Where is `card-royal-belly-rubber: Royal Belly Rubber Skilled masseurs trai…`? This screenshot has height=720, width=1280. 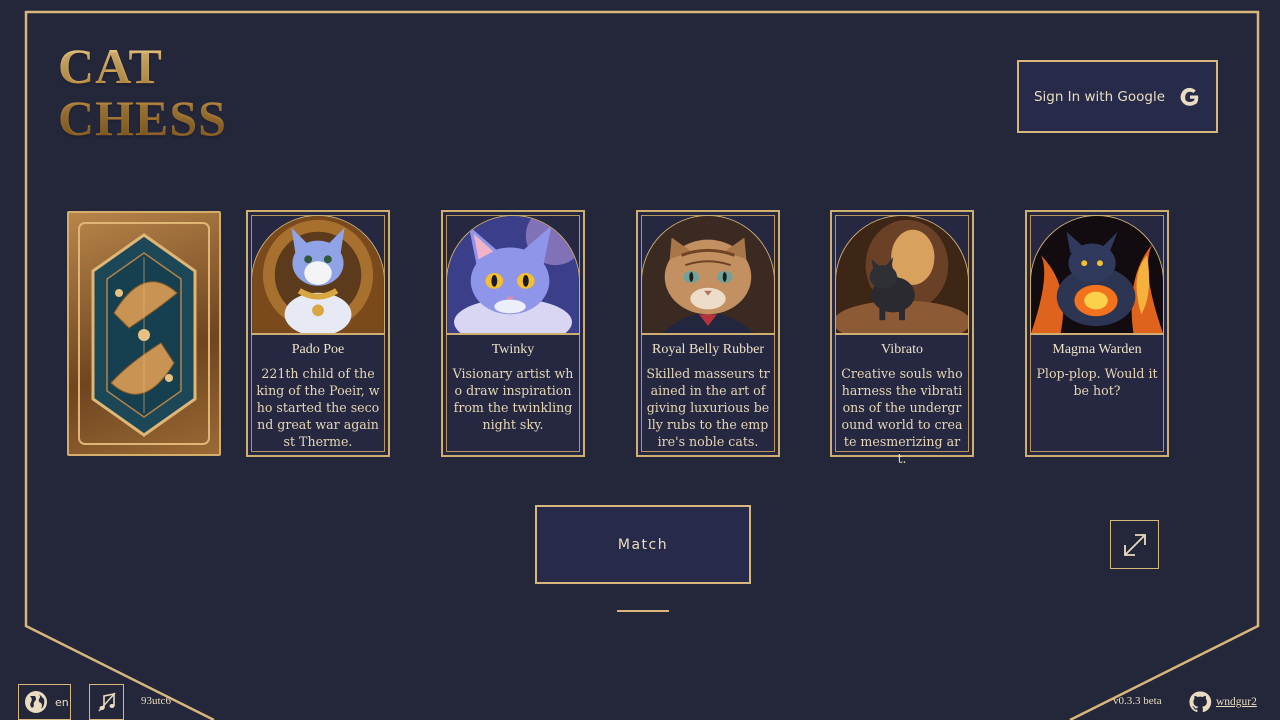
card-royal-belly-rubber: Royal Belly Rubber Skilled masseurs trai… is located at coordinates (708, 333).